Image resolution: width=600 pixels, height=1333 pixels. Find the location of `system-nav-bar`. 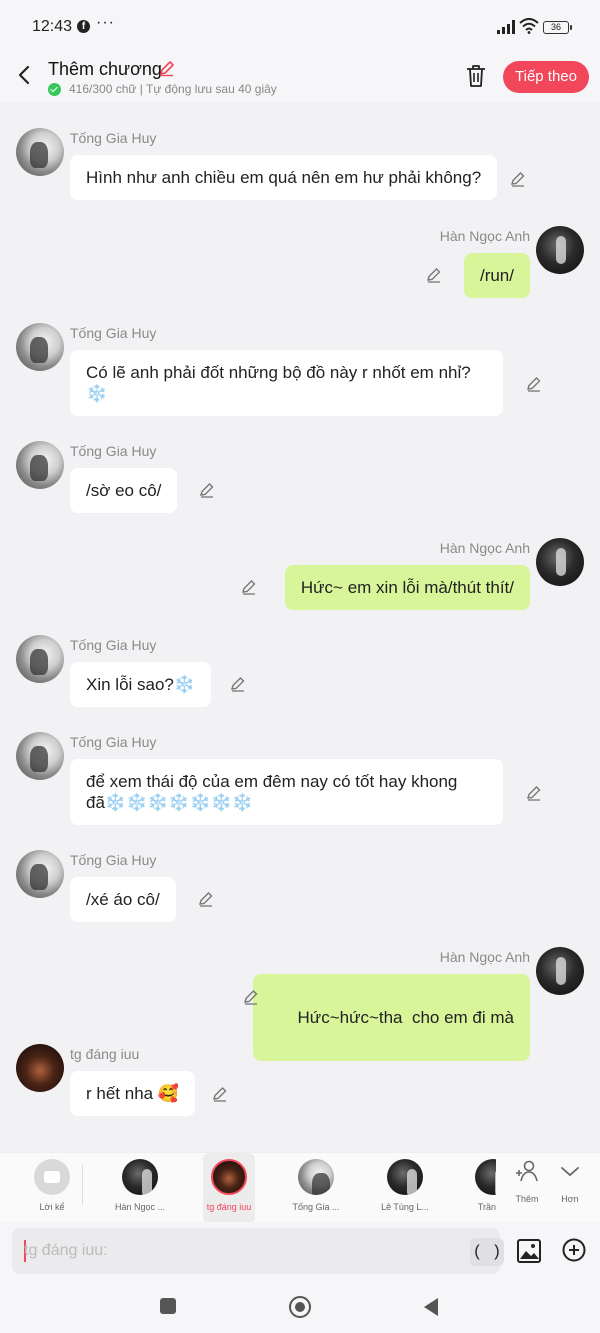

system-nav-bar is located at coordinates (300, 1307).